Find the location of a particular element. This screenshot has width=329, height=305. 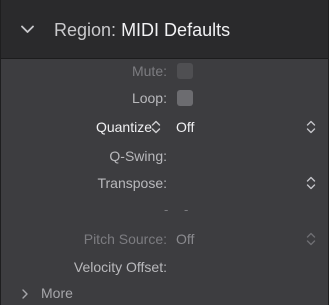

quantize-mode-stepper-icon is located at coordinates (156, 127).